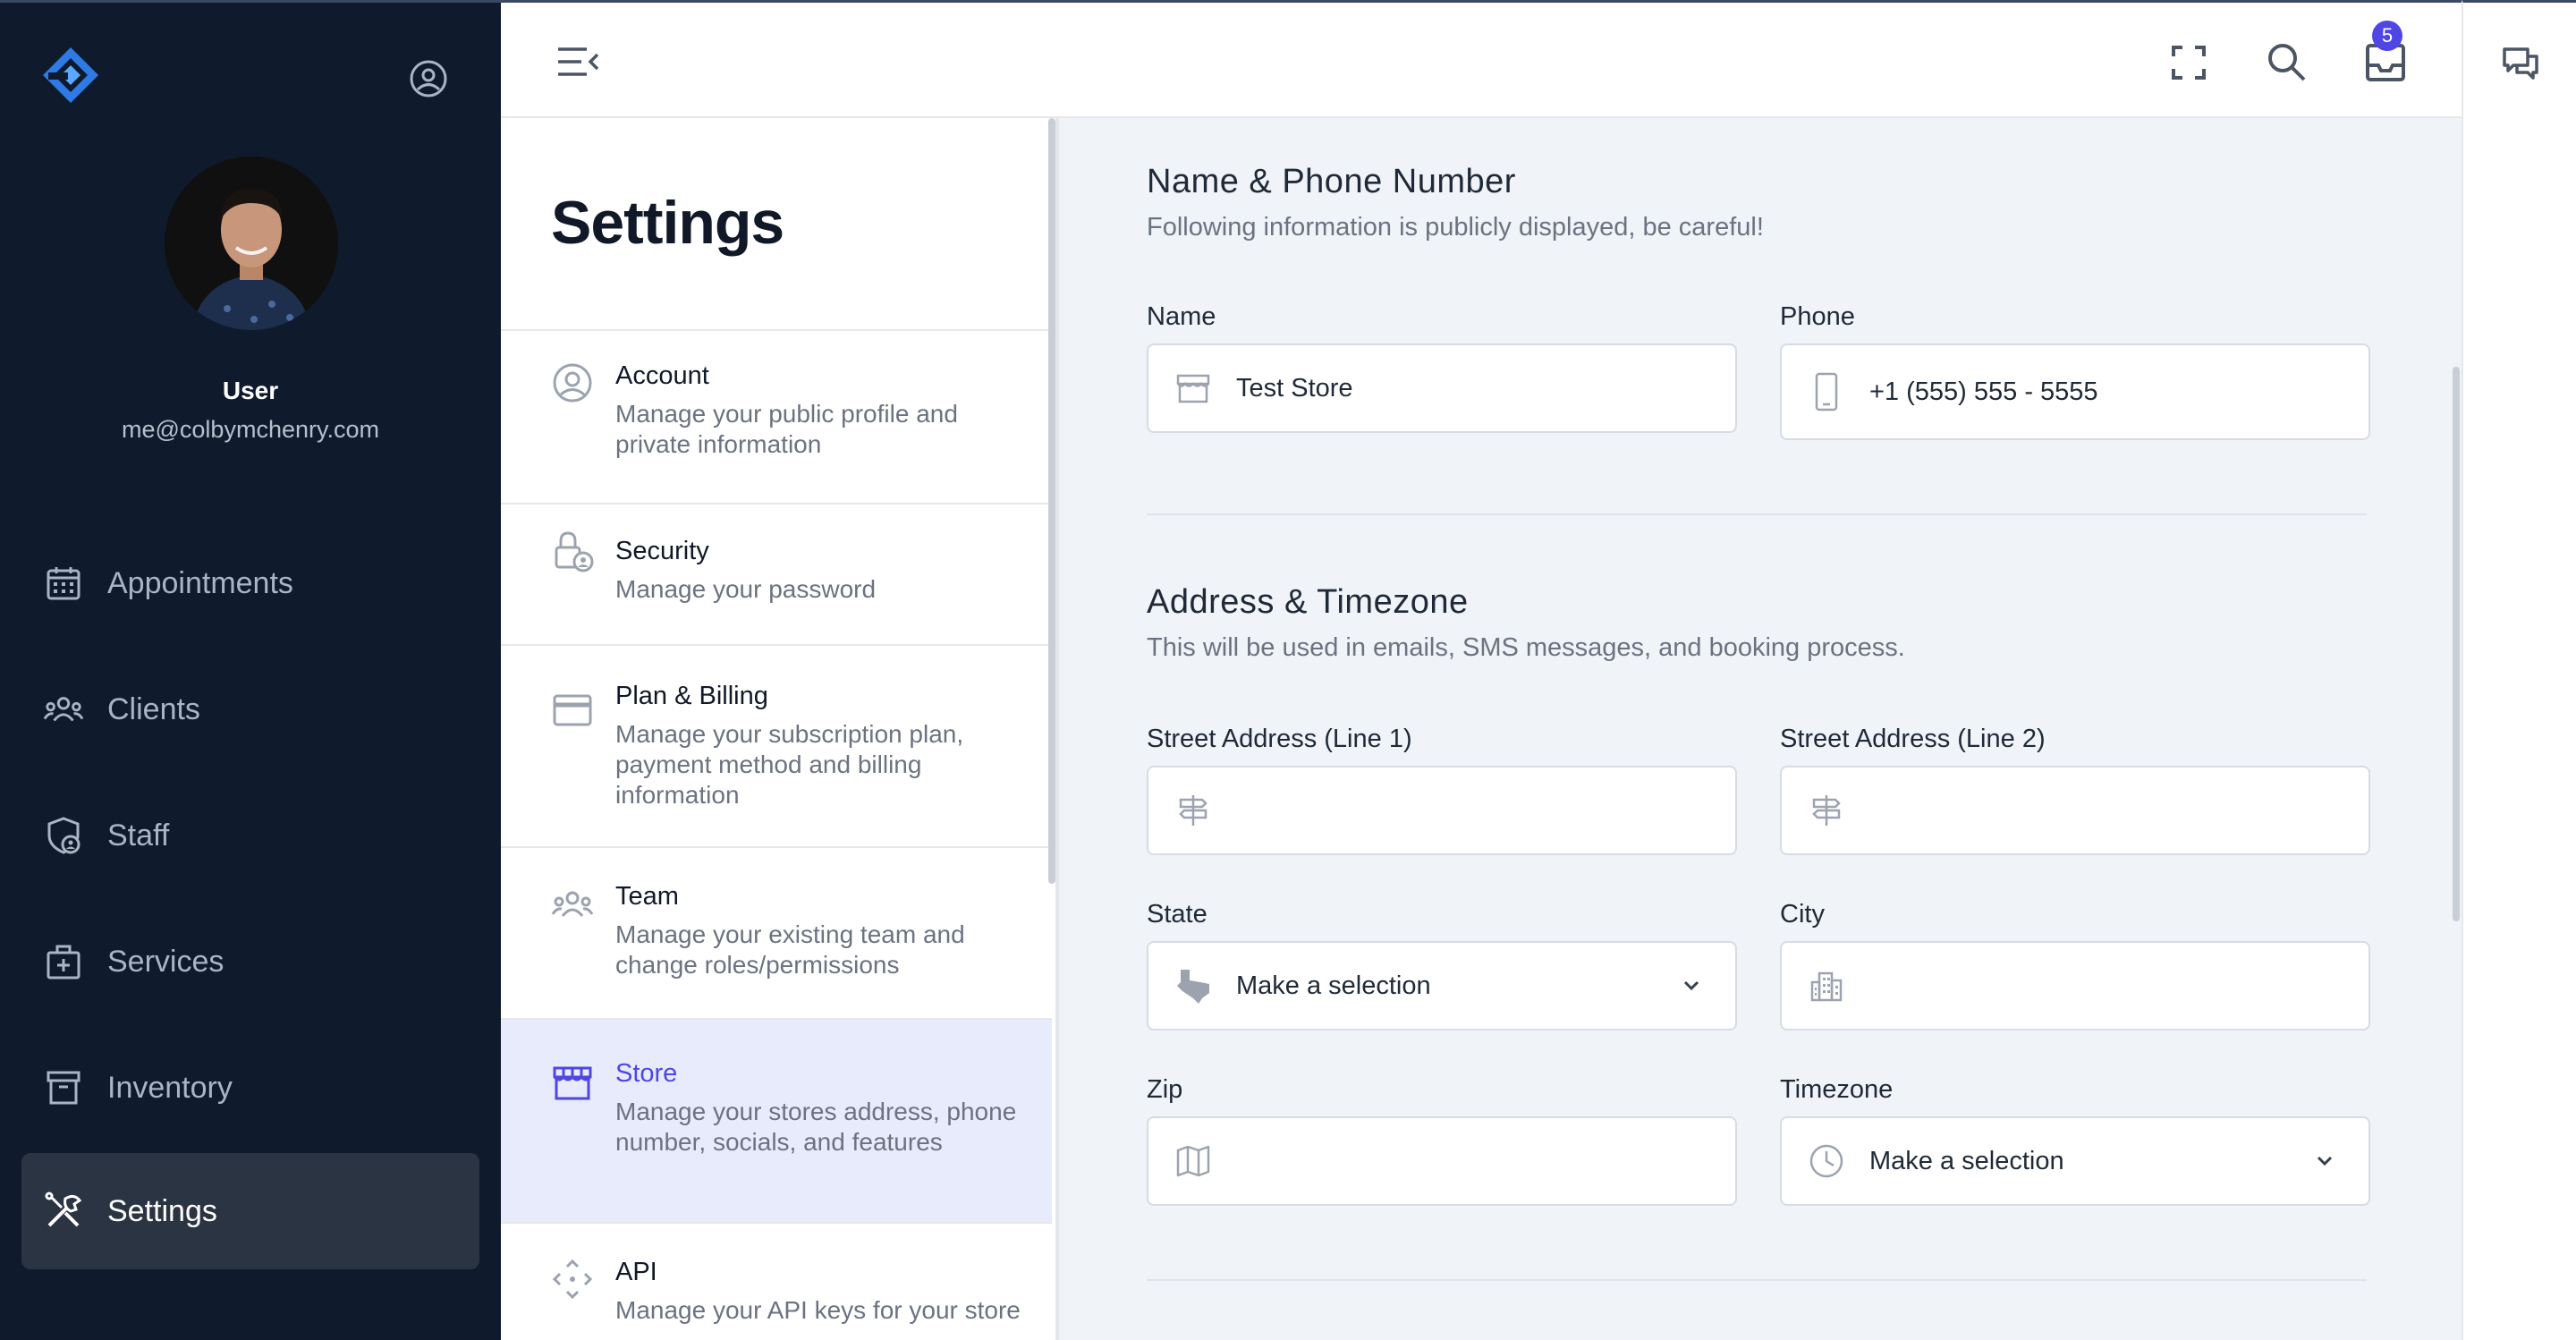  Describe the element at coordinates (574, 551) in the screenshot. I see `lock-user-icon` at that location.